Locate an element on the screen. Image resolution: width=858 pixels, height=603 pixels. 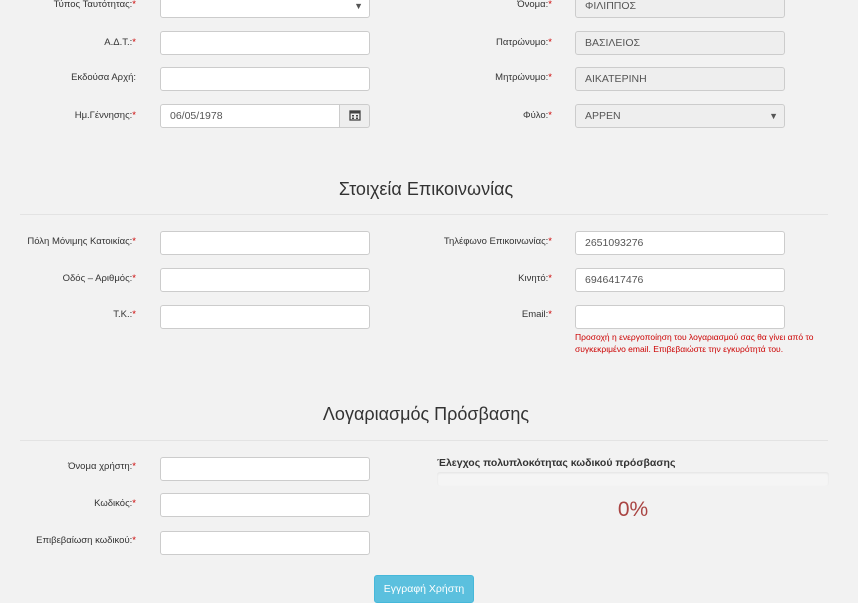
adt-label: Α.Δ.Τ.:* is located at coordinates (68, 43).